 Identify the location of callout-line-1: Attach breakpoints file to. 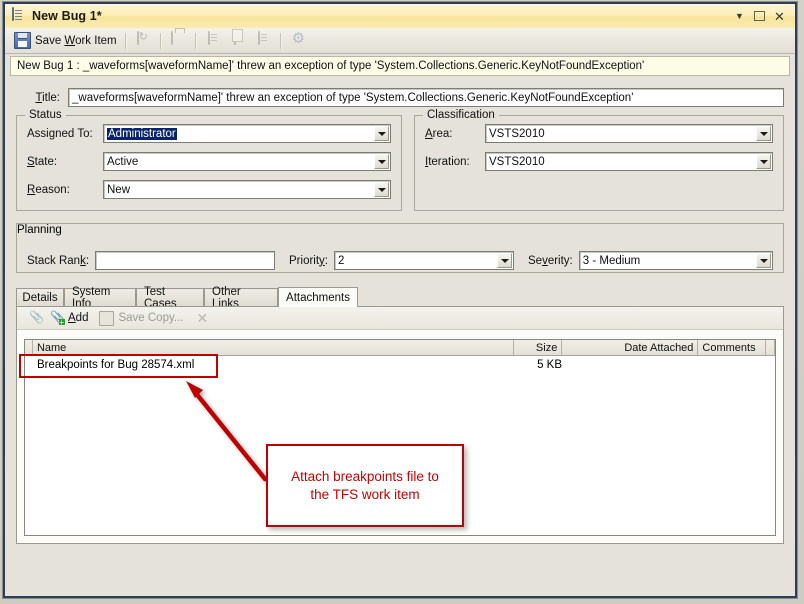
(365, 476).